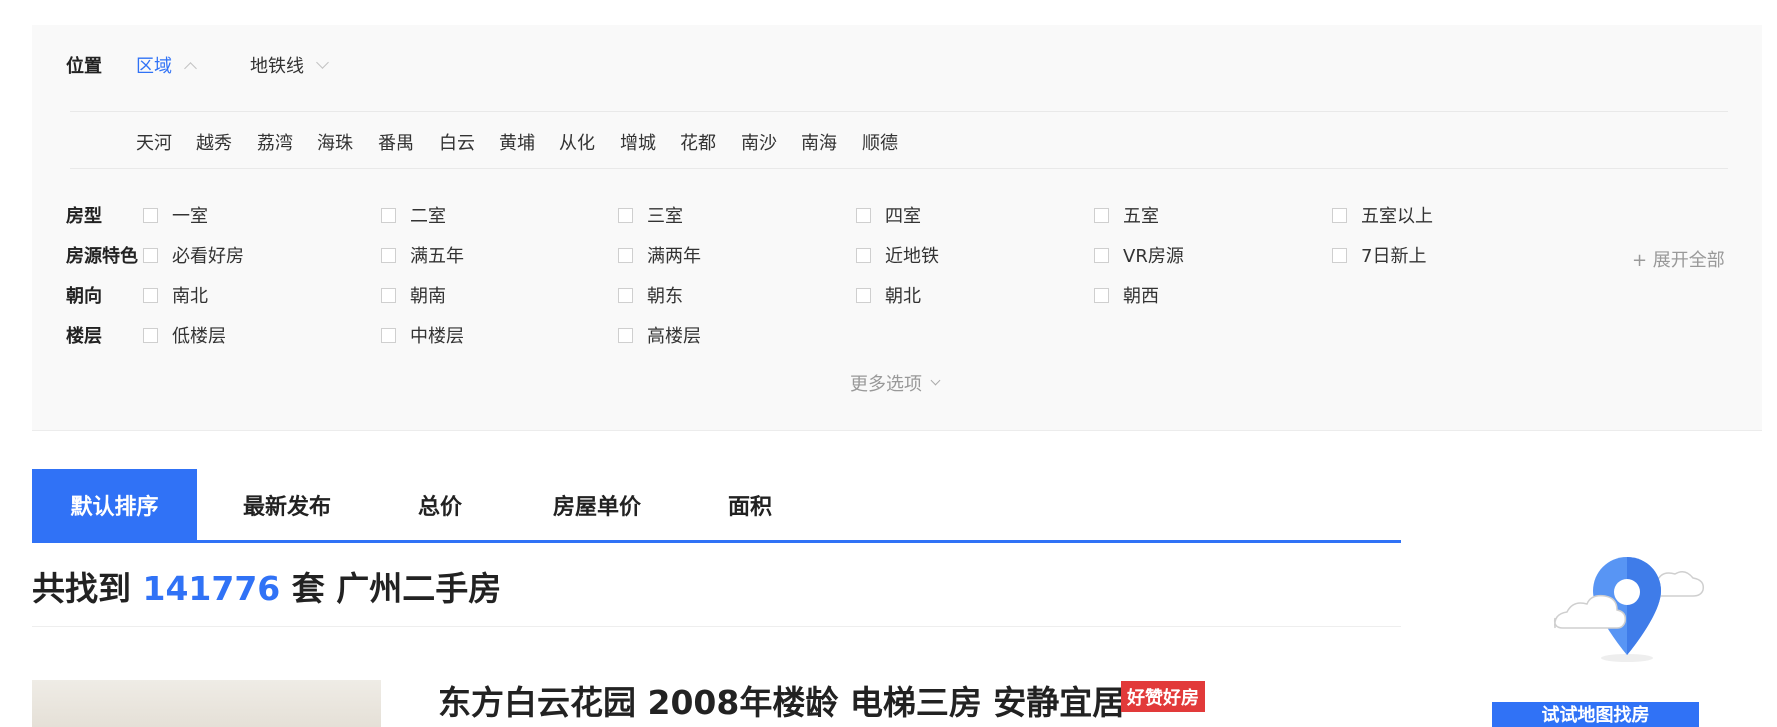  I want to click on district-huangpu: 黄埔, so click(517, 142).